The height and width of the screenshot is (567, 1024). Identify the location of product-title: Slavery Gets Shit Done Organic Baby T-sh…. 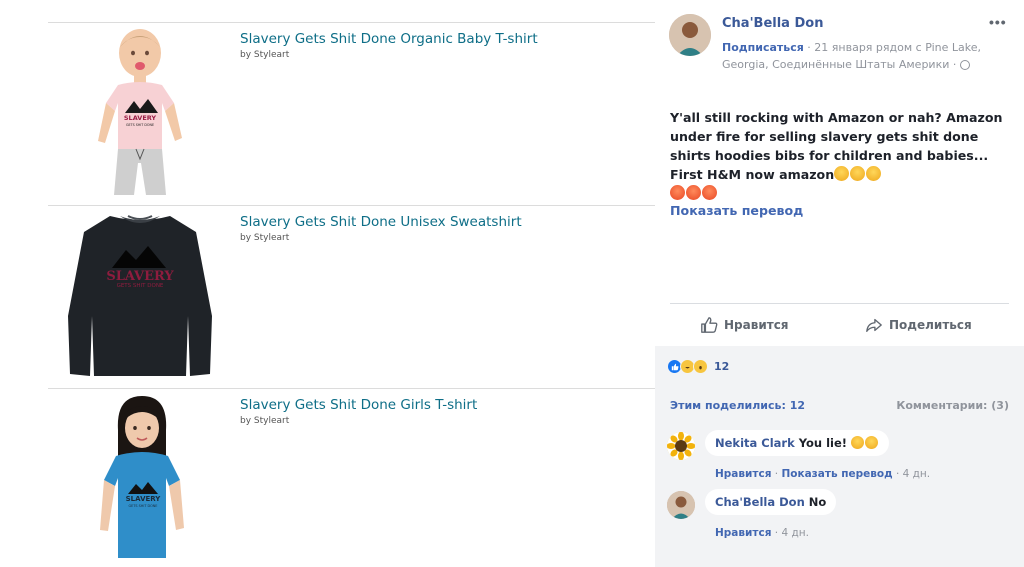
(389, 39).